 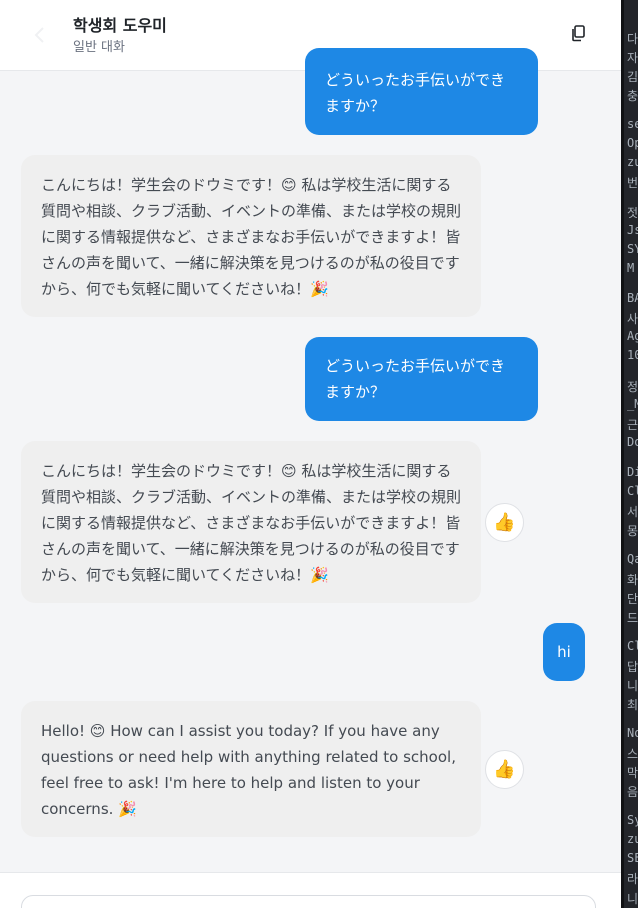 I want to click on side-panel-text: M, so click(x=631, y=268).